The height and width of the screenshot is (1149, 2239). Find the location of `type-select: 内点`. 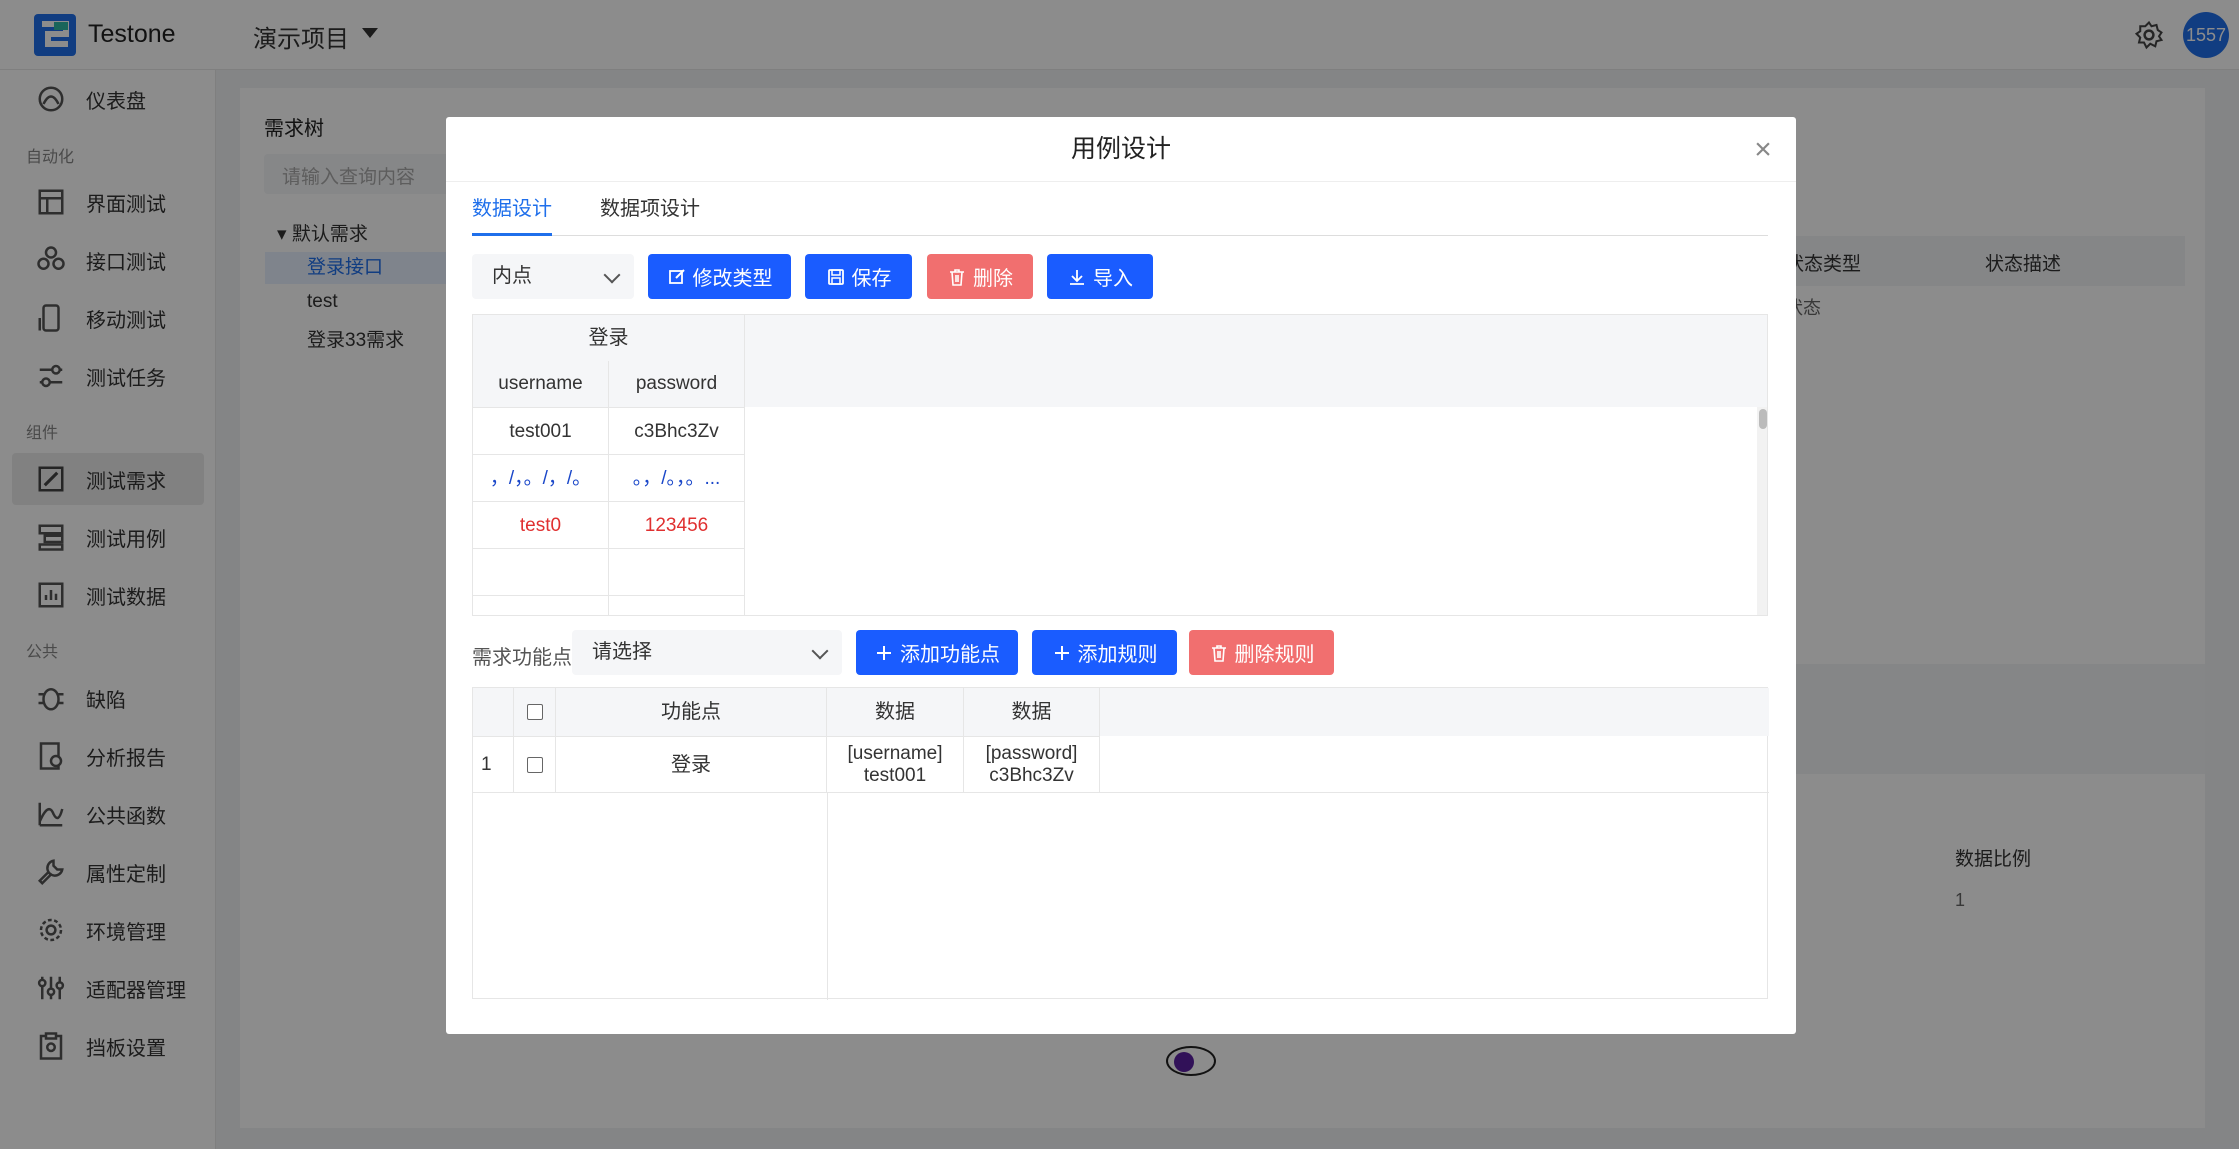

type-select: 内点 is located at coordinates (553, 276).